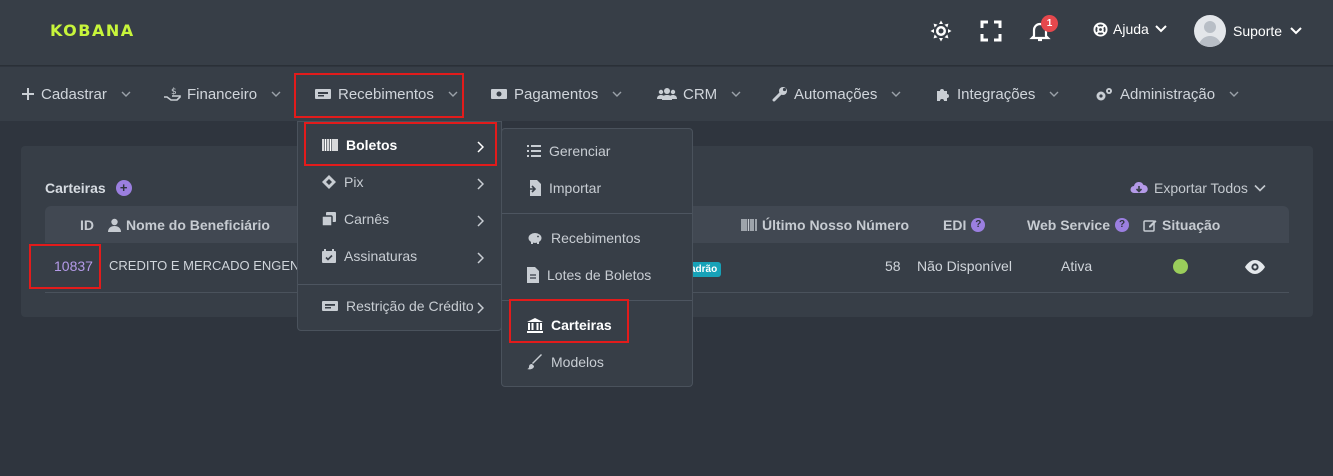 This screenshot has height=476, width=1333. I want to click on nav-label: Financeiro, so click(222, 94).